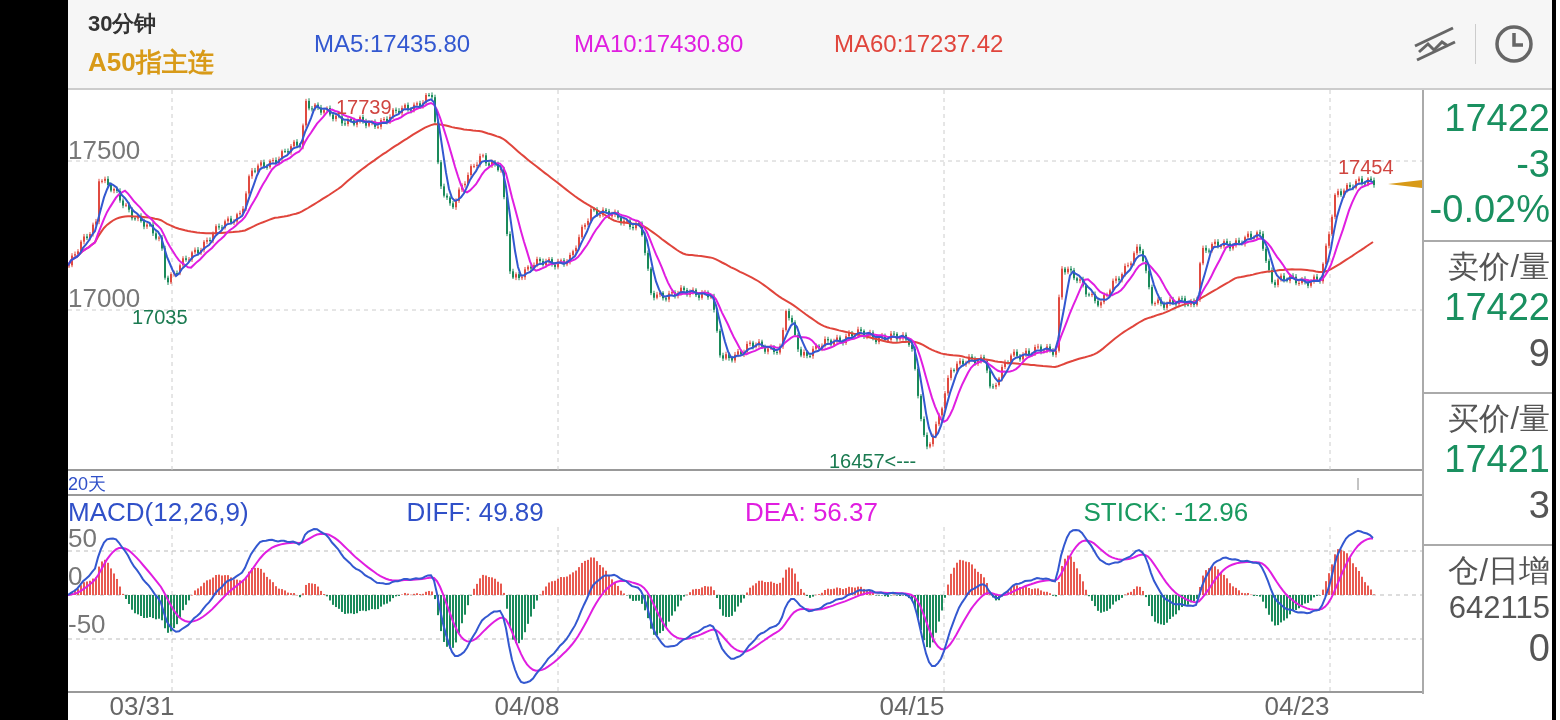  I want to click on date-label: 03/31, so click(142, 705).